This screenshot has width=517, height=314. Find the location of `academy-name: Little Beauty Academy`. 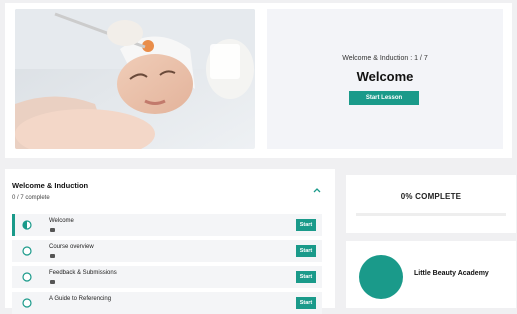

academy-name: Little Beauty Academy is located at coordinates (451, 273).